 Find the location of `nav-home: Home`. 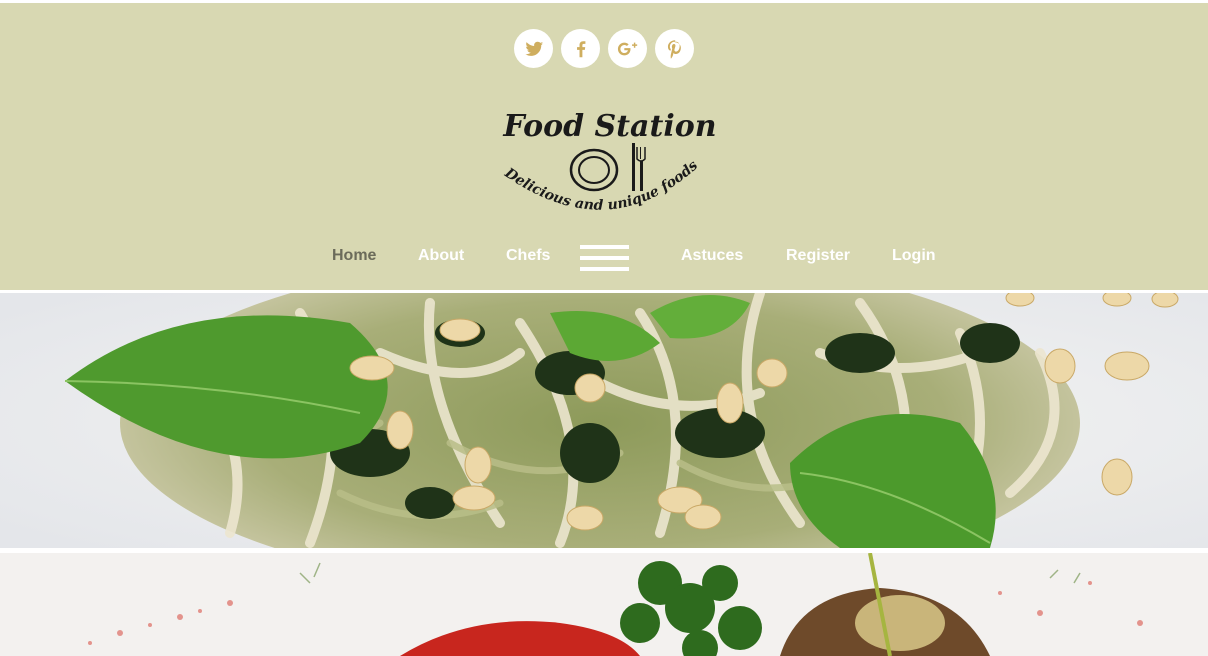

nav-home: Home is located at coordinates (354, 256).